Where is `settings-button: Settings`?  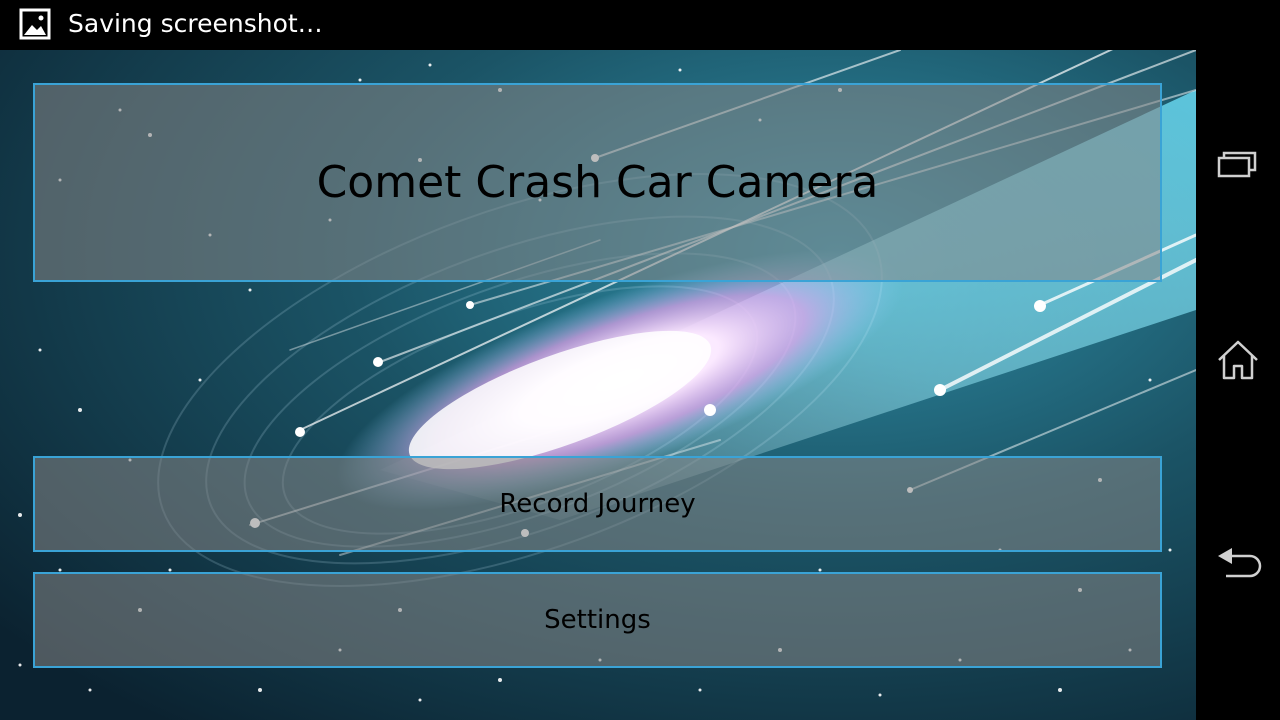
settings-button: Settings is located at coordinates (597, 620).